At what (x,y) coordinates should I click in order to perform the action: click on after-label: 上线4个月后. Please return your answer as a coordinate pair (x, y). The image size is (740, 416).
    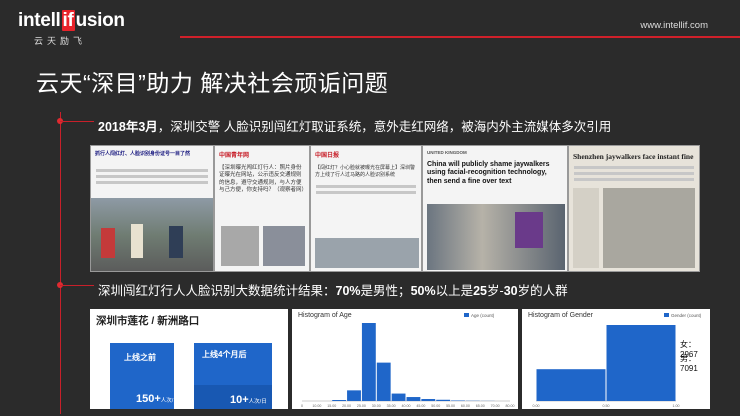
    Looking at the image, I should click on (224, 354).